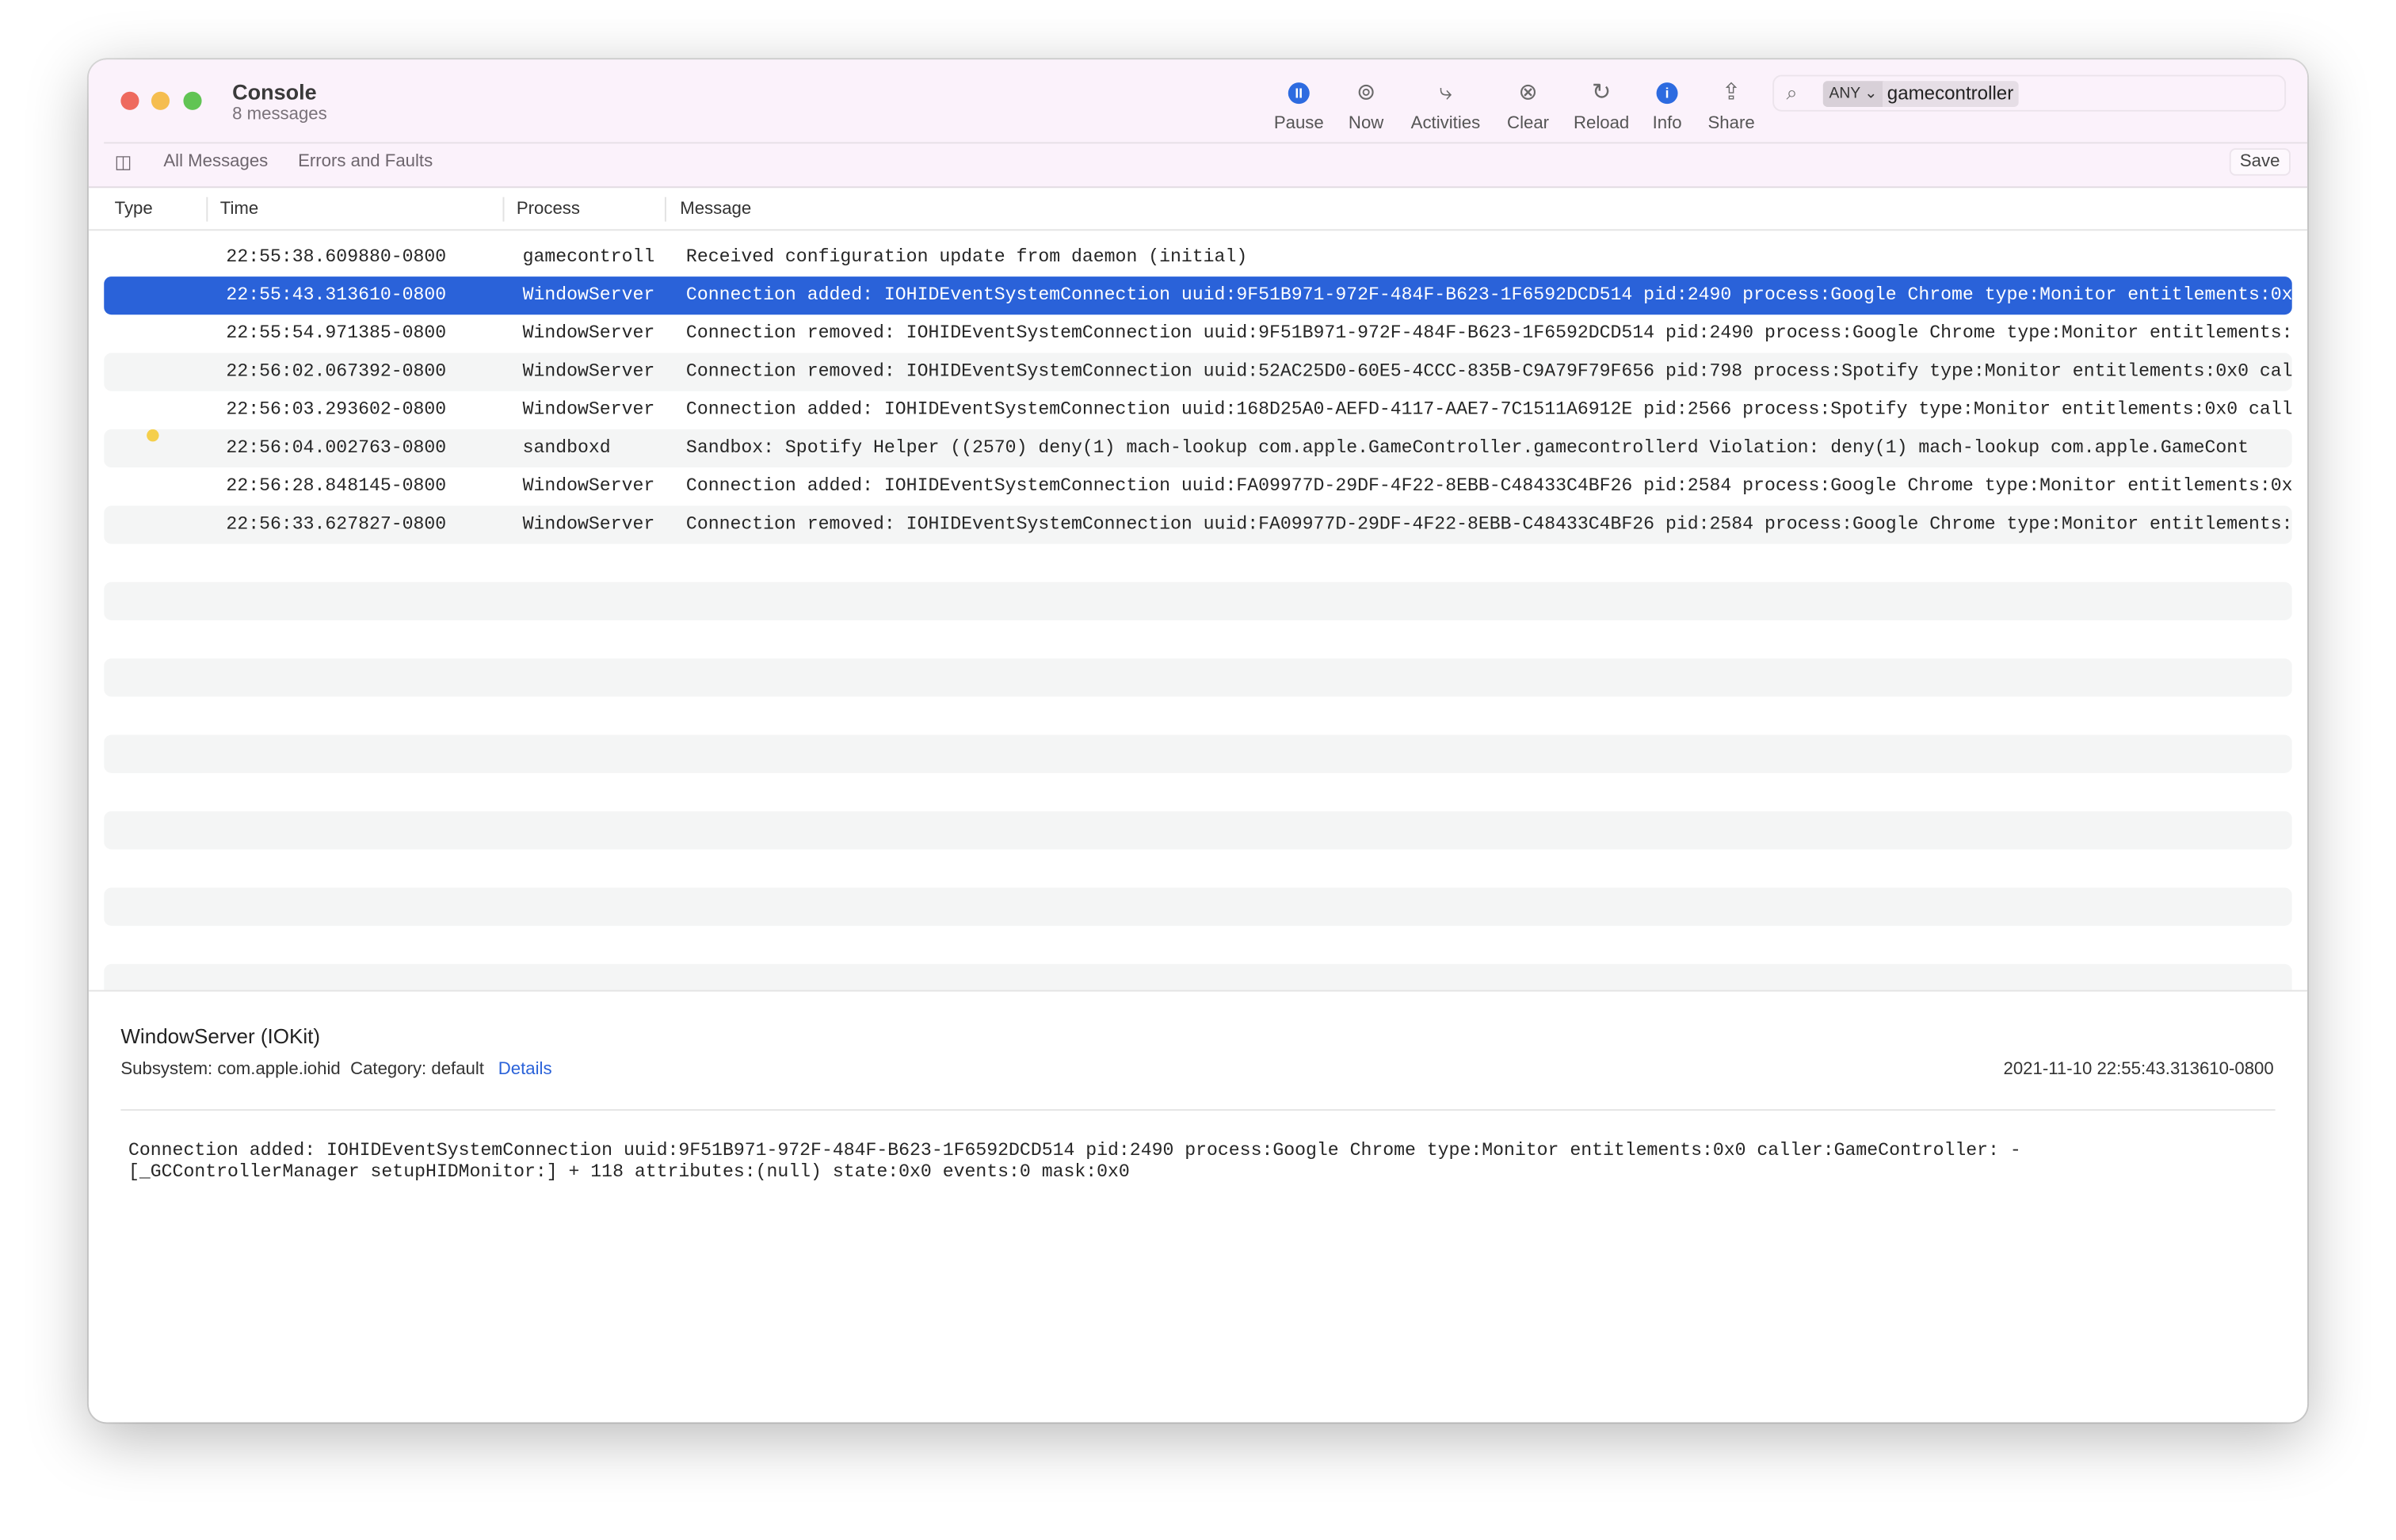 This screenshot has height=1540, width=2396. I want to click on now-button: ⊚ Now, so click(1366, 105).